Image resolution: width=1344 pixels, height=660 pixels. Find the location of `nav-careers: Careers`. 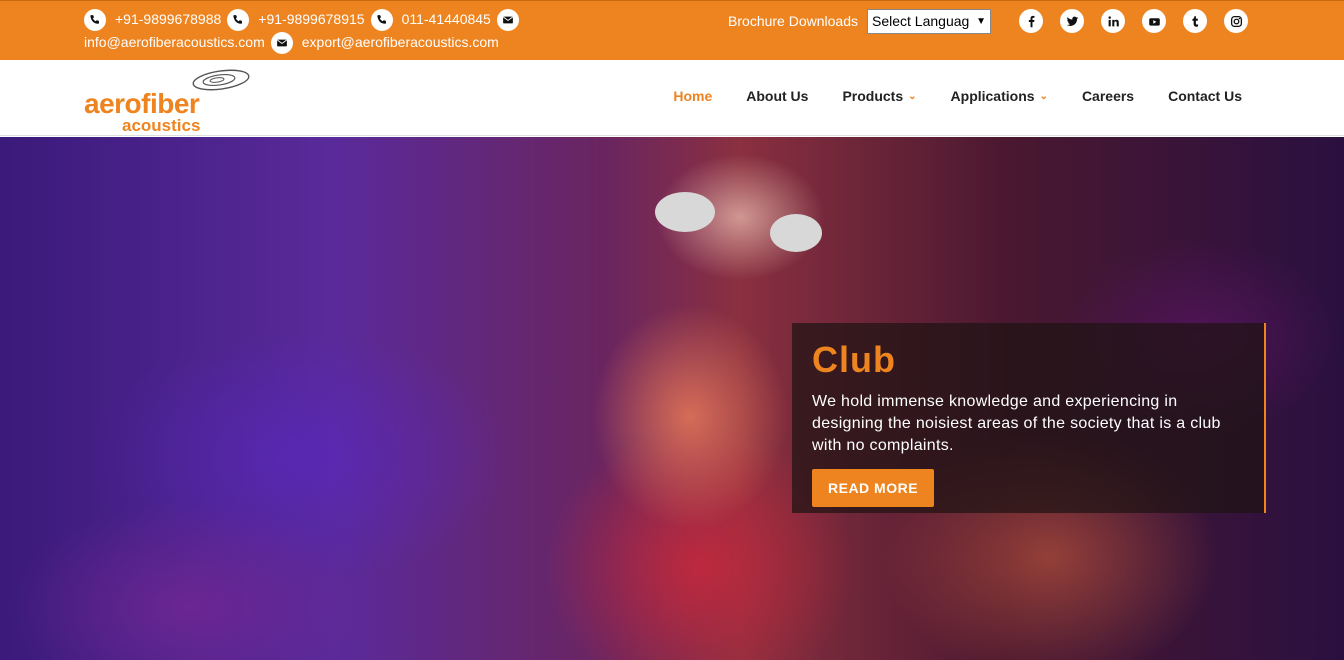

nav-careers: Careers is located at coordinates (1108, 96).